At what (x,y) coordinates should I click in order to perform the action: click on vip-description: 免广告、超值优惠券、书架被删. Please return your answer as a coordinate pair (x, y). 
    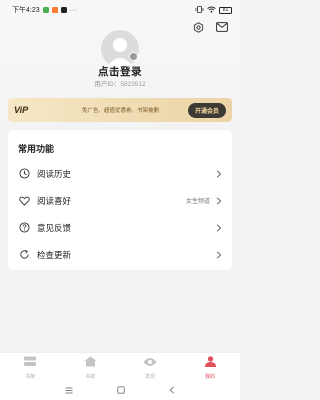
    Looking at the image, I should click on (121, 111).